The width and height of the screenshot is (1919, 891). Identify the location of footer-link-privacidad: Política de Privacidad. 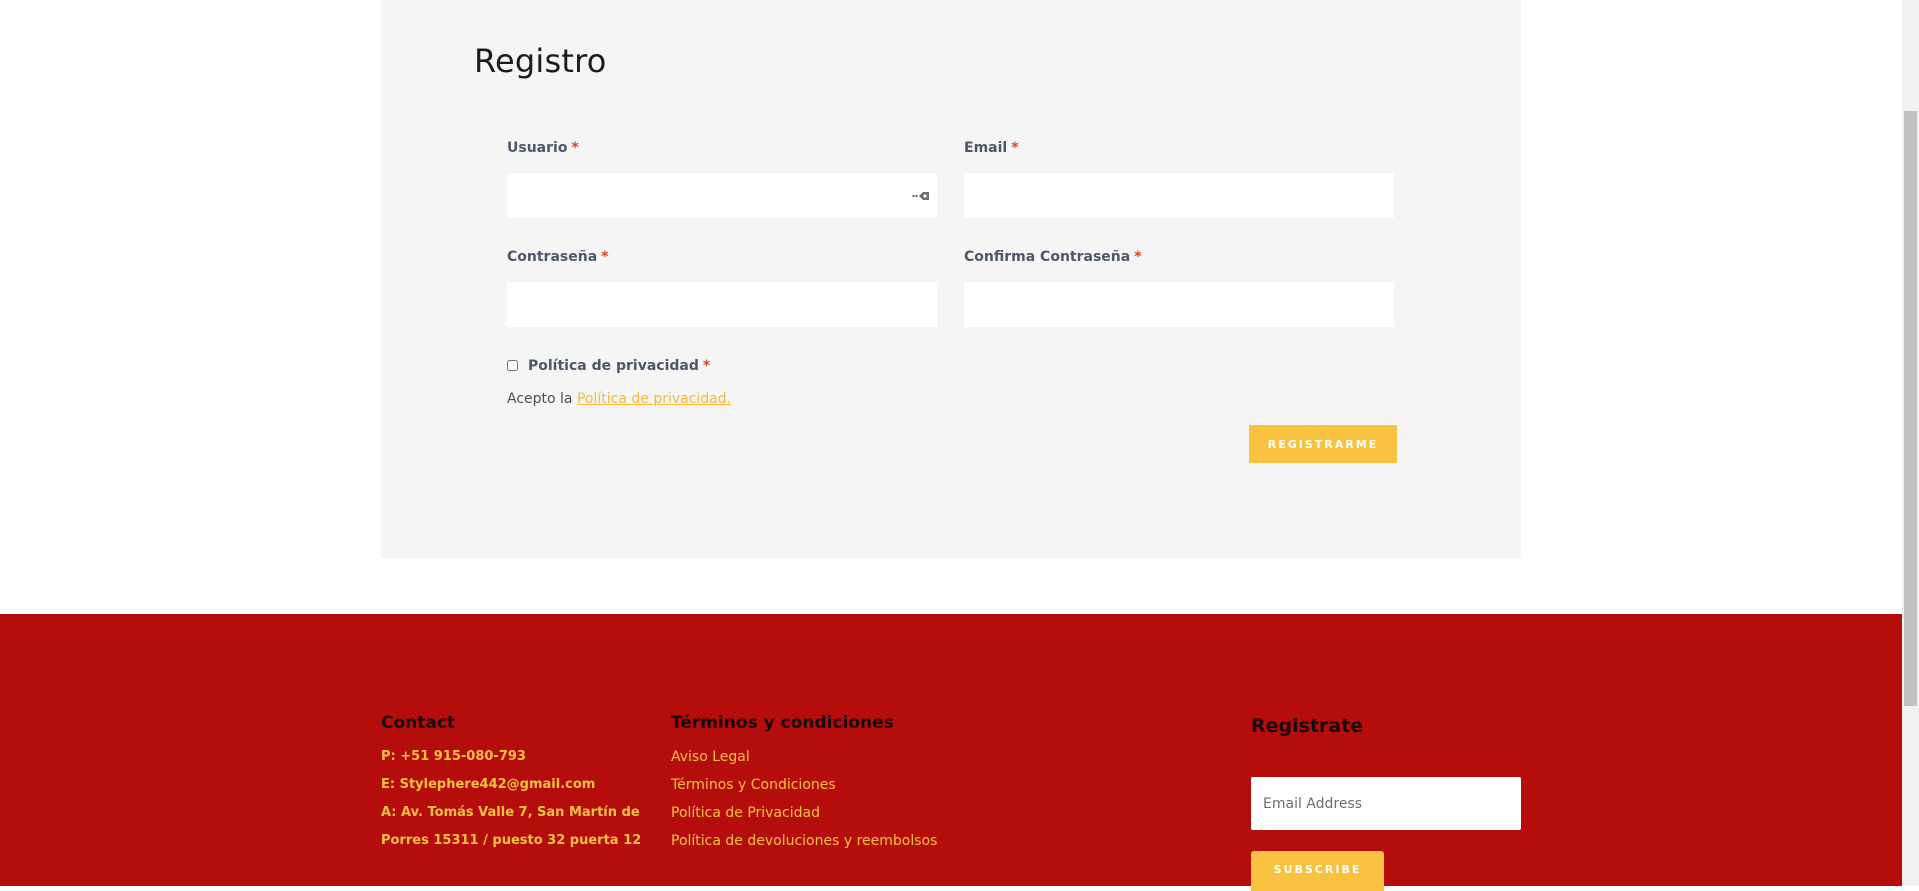
(745, 813).